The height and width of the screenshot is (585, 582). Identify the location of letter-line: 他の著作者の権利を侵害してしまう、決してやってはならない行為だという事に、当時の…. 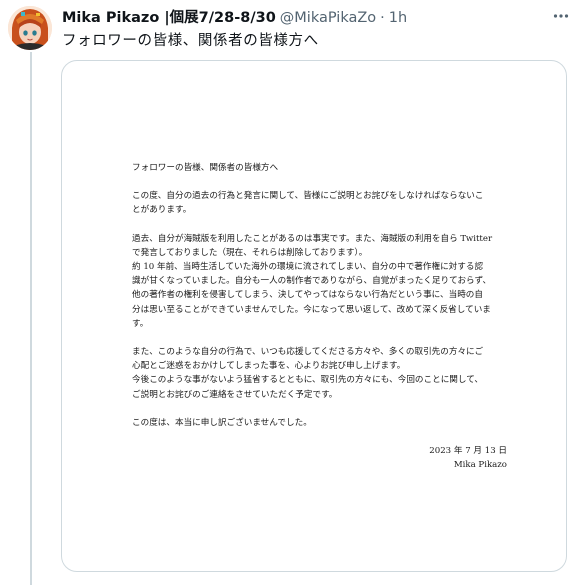
(307, 295).